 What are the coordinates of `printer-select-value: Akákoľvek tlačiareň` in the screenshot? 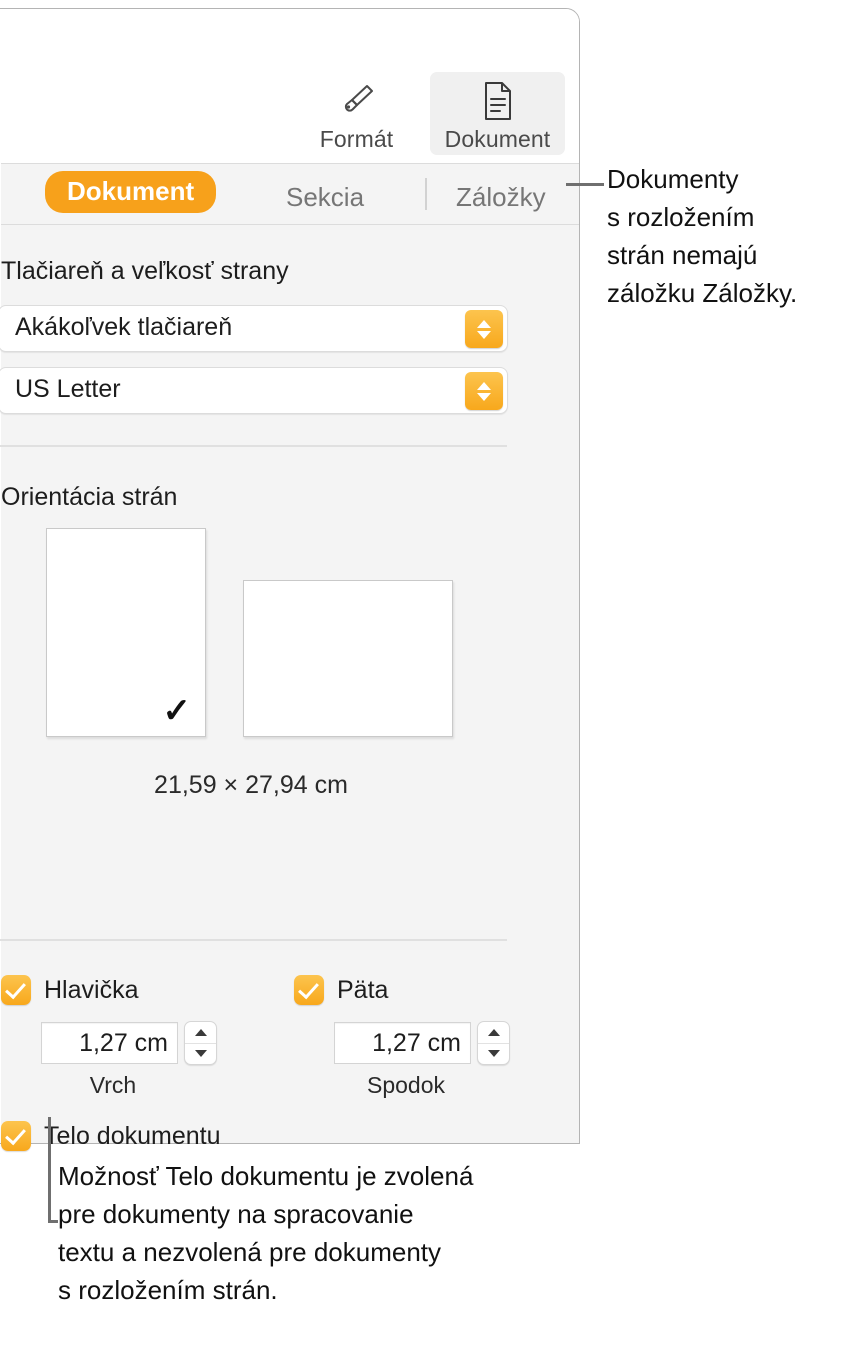 It's located at (124, 327).